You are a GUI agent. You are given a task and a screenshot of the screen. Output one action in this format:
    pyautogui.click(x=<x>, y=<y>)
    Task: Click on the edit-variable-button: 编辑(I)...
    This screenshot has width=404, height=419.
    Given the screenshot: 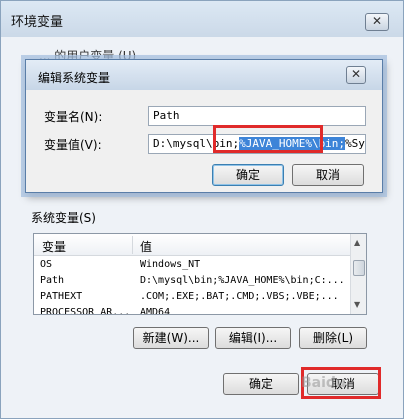 What is the action you would take?
    pyautogui.click(x=253, y=338)
    